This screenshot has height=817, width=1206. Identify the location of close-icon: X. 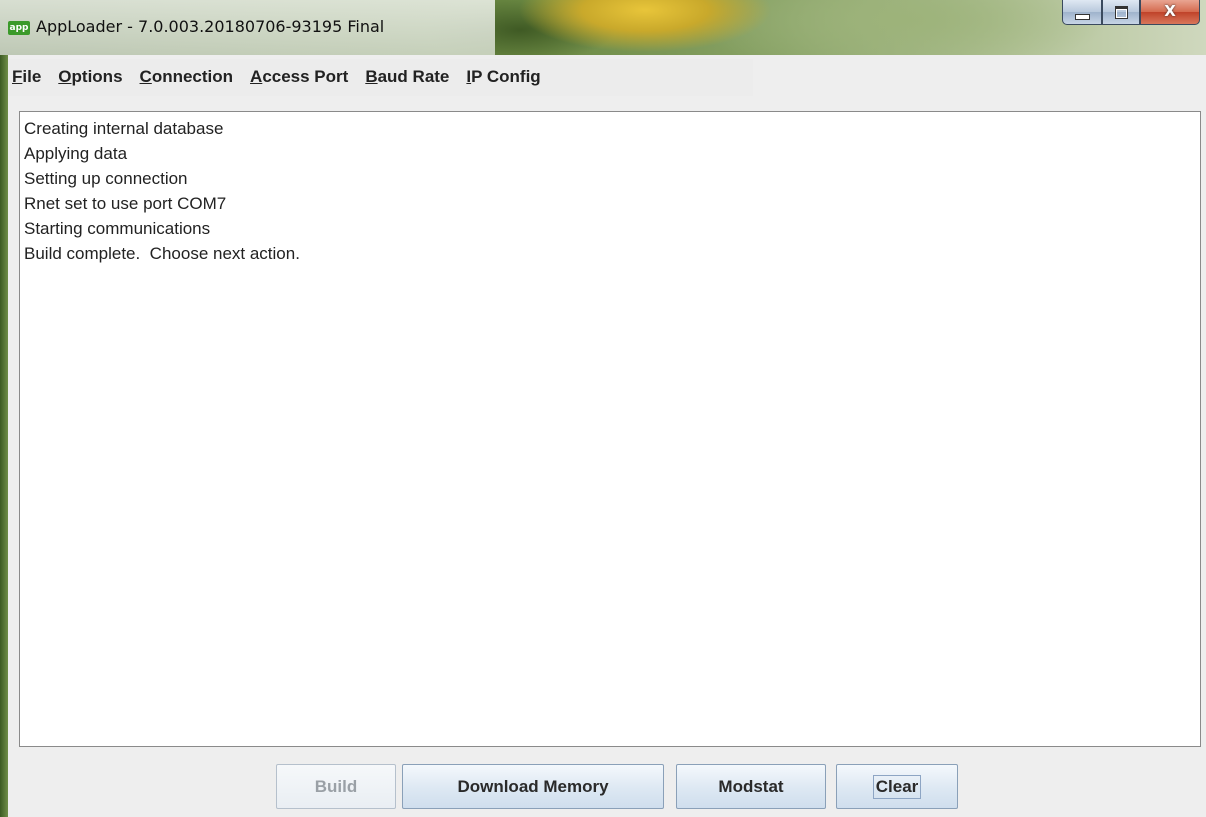
(1170, 11).